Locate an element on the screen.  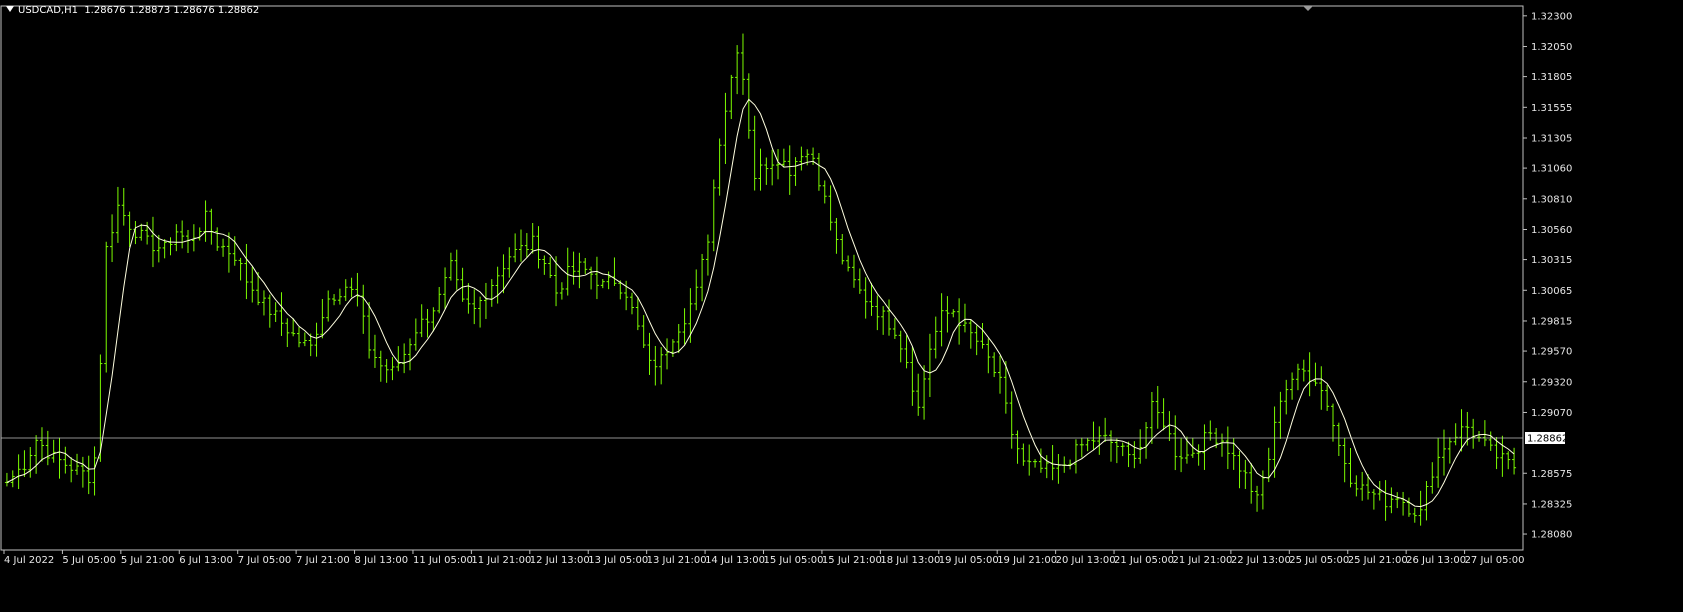
x-tick-label: 12 Jul 13:00 is located at coordinates (560, 560).